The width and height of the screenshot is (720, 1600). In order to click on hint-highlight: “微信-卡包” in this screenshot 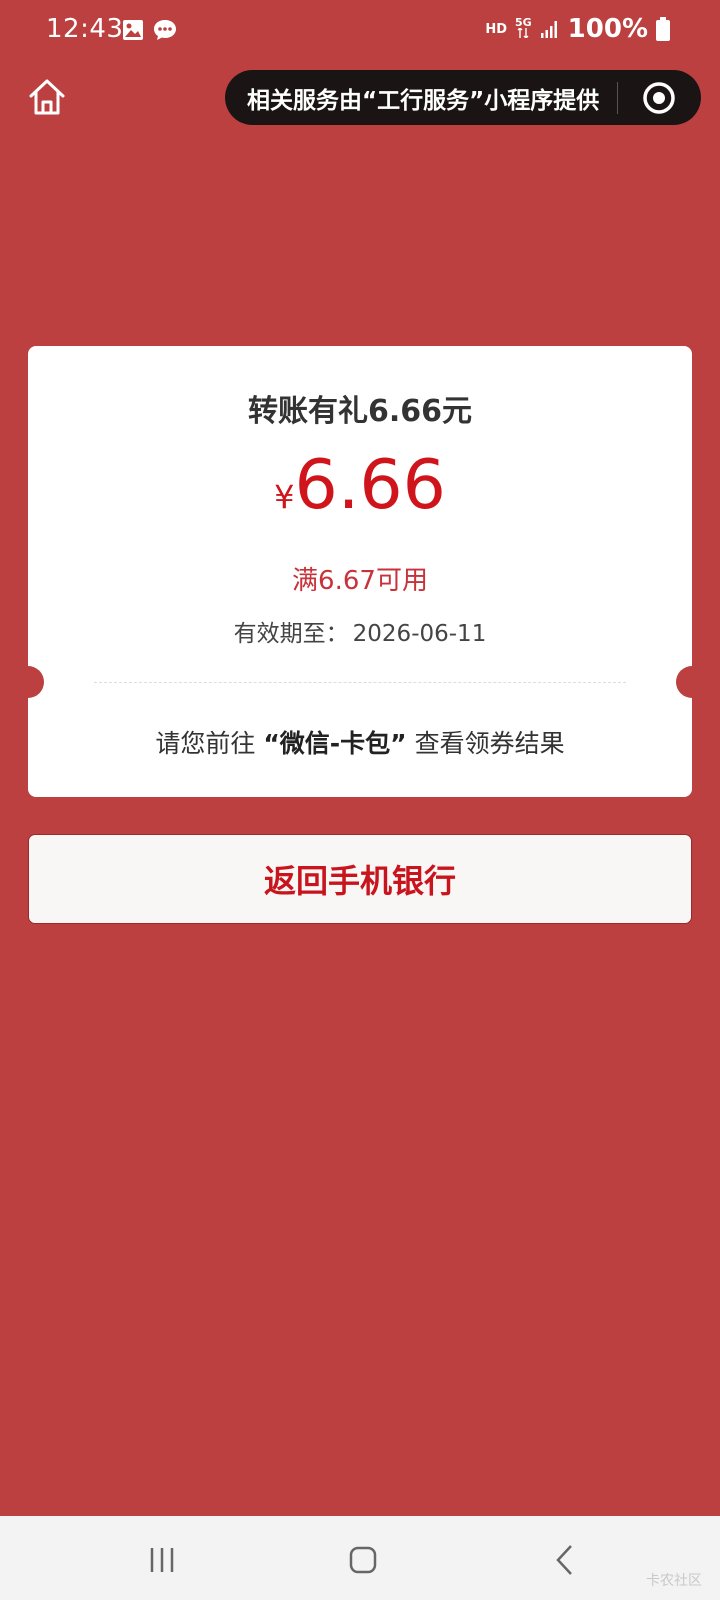, I will do `click(335, 743)`.